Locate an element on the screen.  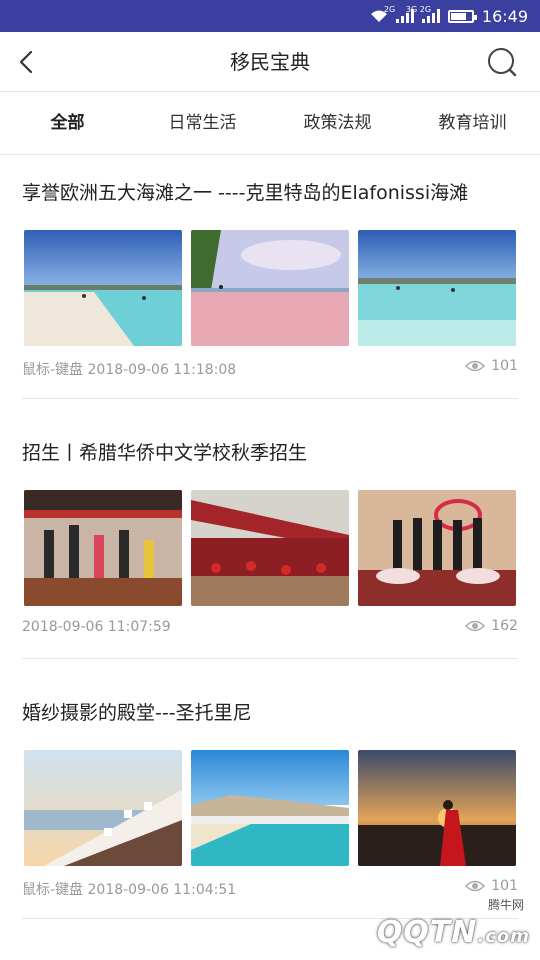
article-meta: 鼠标-键盘 2018-09-06 11:04:51 is located at coordinates (129, 890).